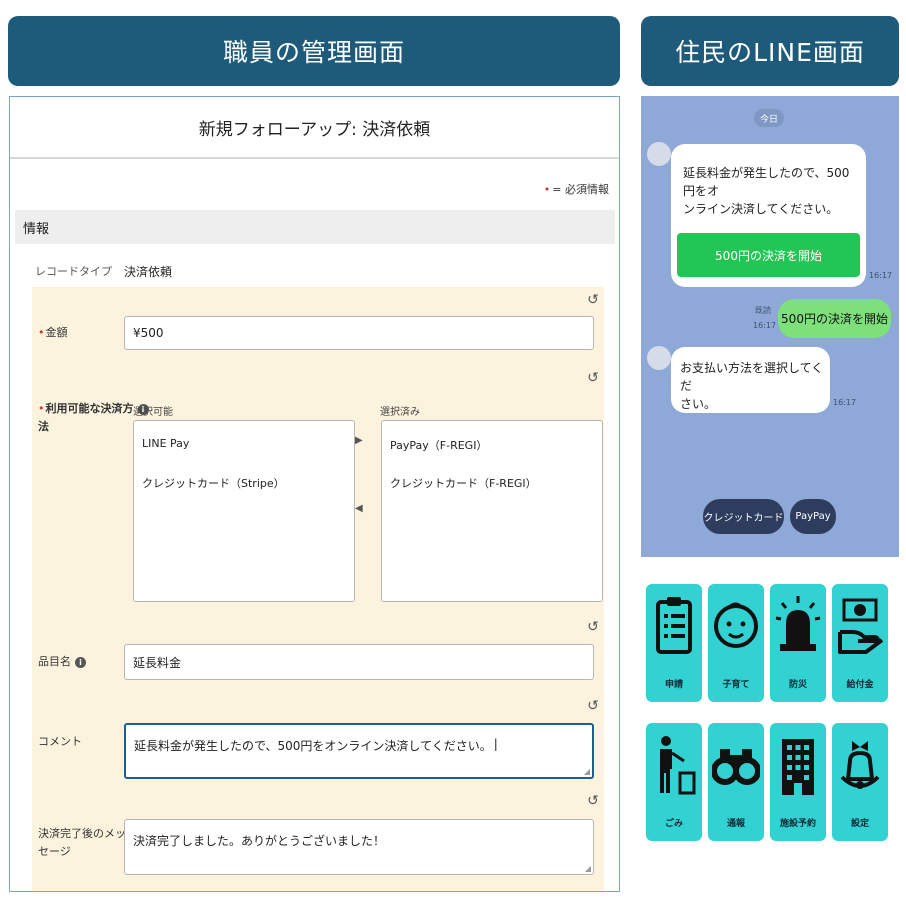 The width and height of the screenshot is (906, 906). What do you see at coordinates (673, 824) in the screenshot?
I see `menu-label: ごみ` at bounding box center [673, 824].